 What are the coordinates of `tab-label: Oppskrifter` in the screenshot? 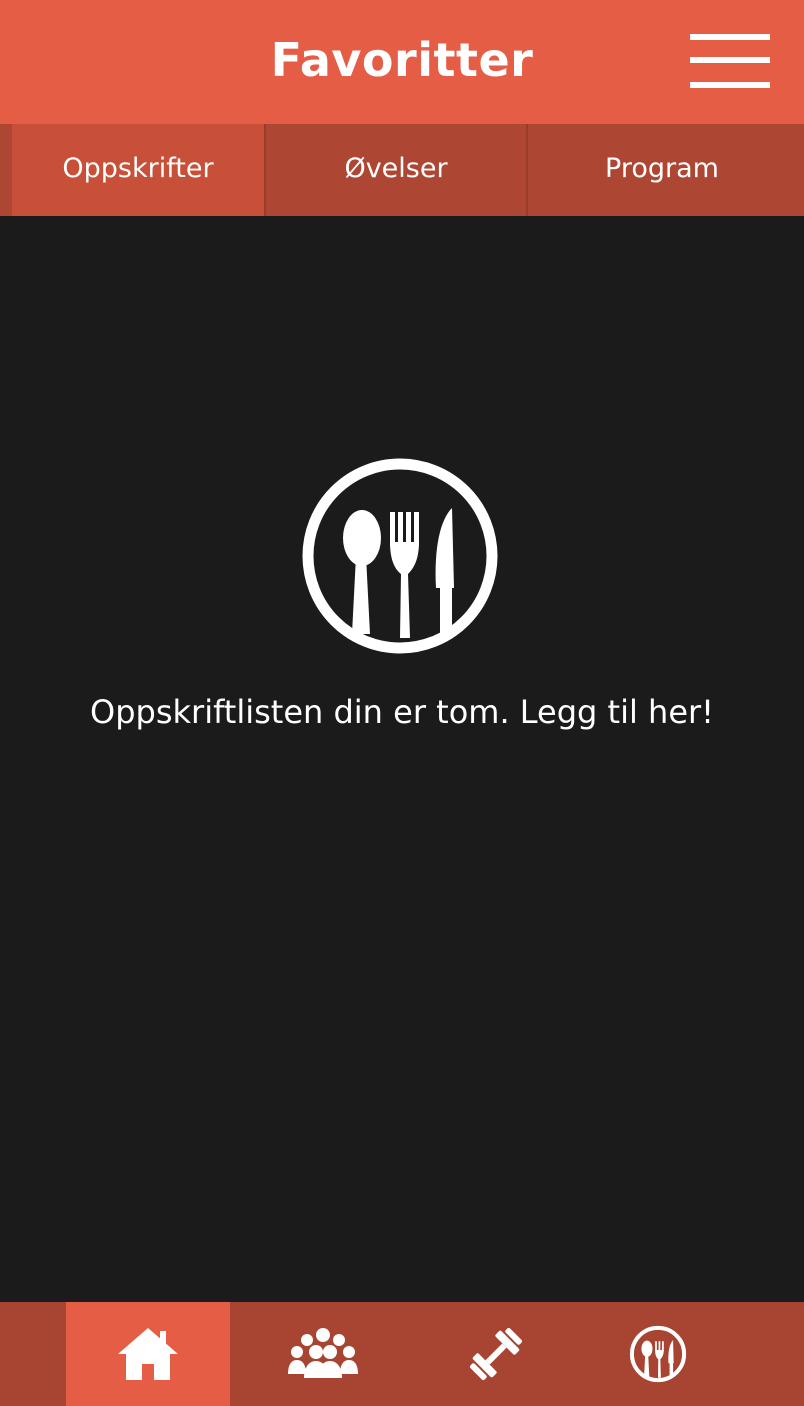 It's located at (138, 168).